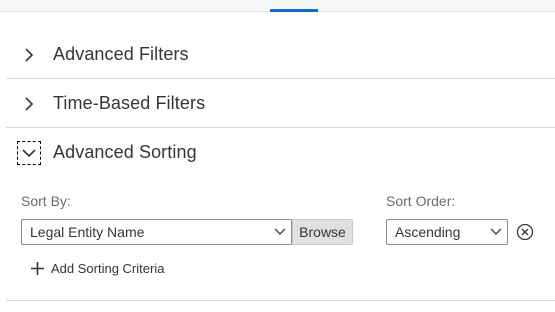  What do you see at coordinates (37, 268) in the screenshot?
I see `plus-icon` at bounding box center [37, 268].